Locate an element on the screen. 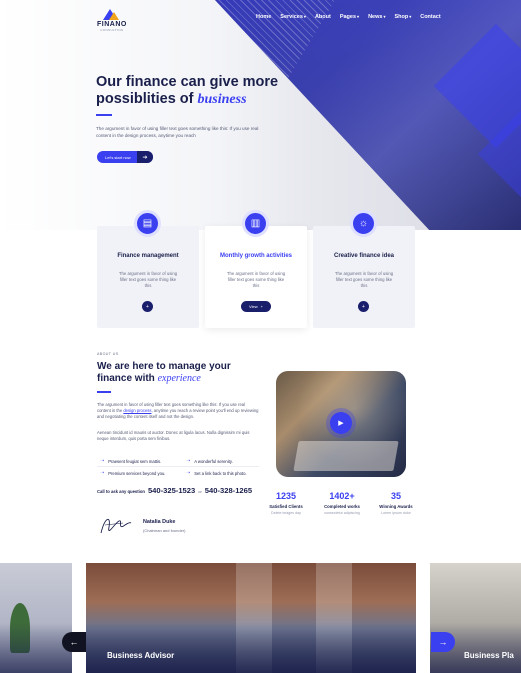  signer-role: (Chairman and founder) is located at coordinates (164, 530).